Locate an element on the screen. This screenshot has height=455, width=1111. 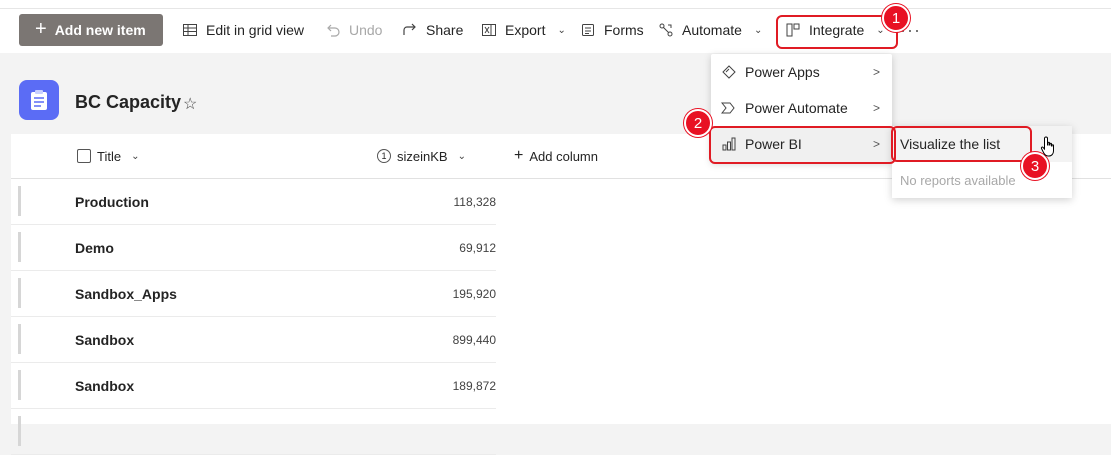
automate-button: Automate ⌄ is located at coordinates (710, 30).